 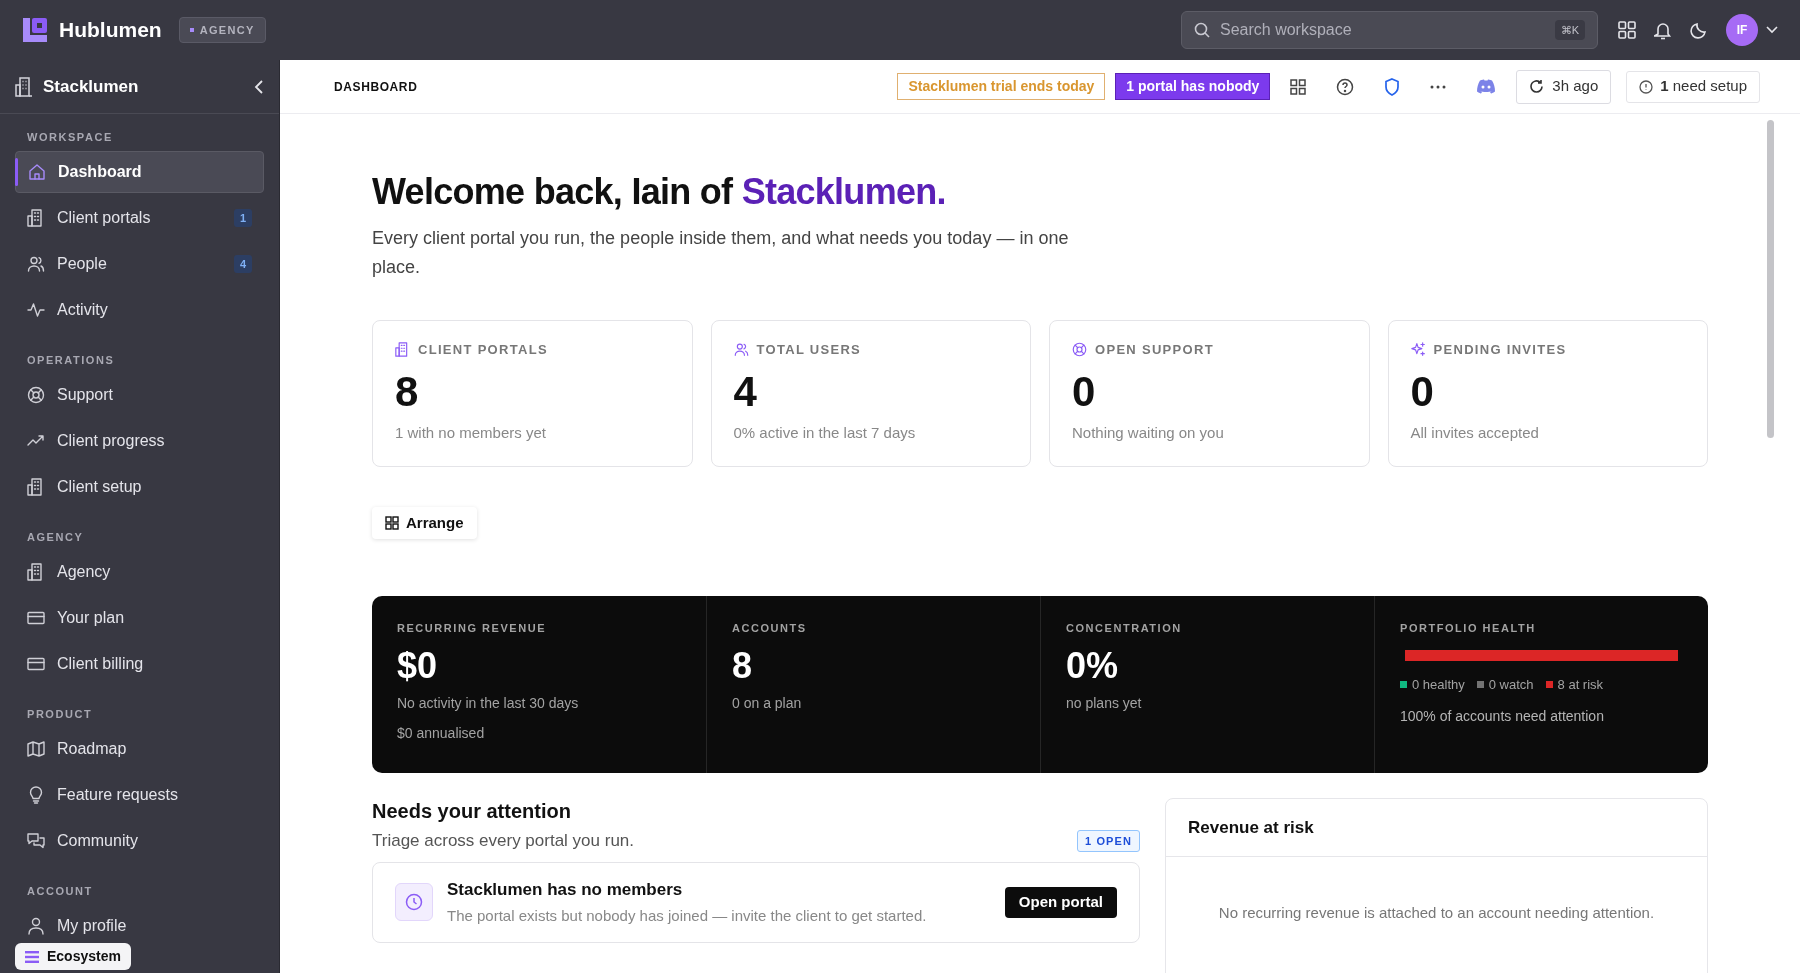 What do you see at coordinates (139, 841) in the screenshot?
I see `nav-item: Community` at bounding box center [139, 841].